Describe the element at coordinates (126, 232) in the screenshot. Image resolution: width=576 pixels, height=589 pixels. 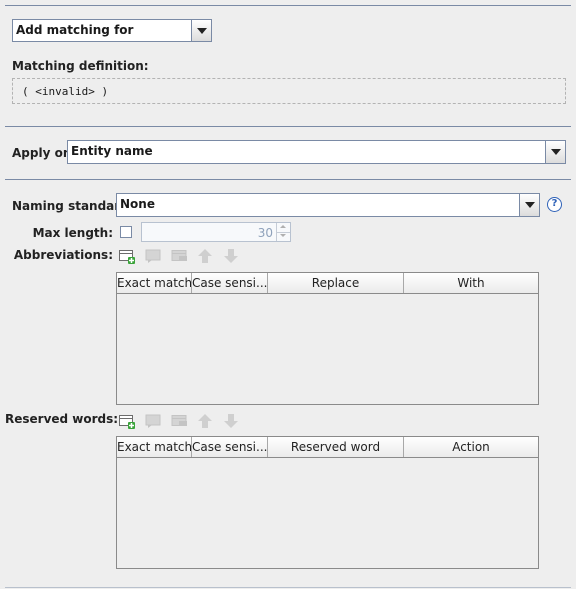
I see `max-length-checkbox` at that location.